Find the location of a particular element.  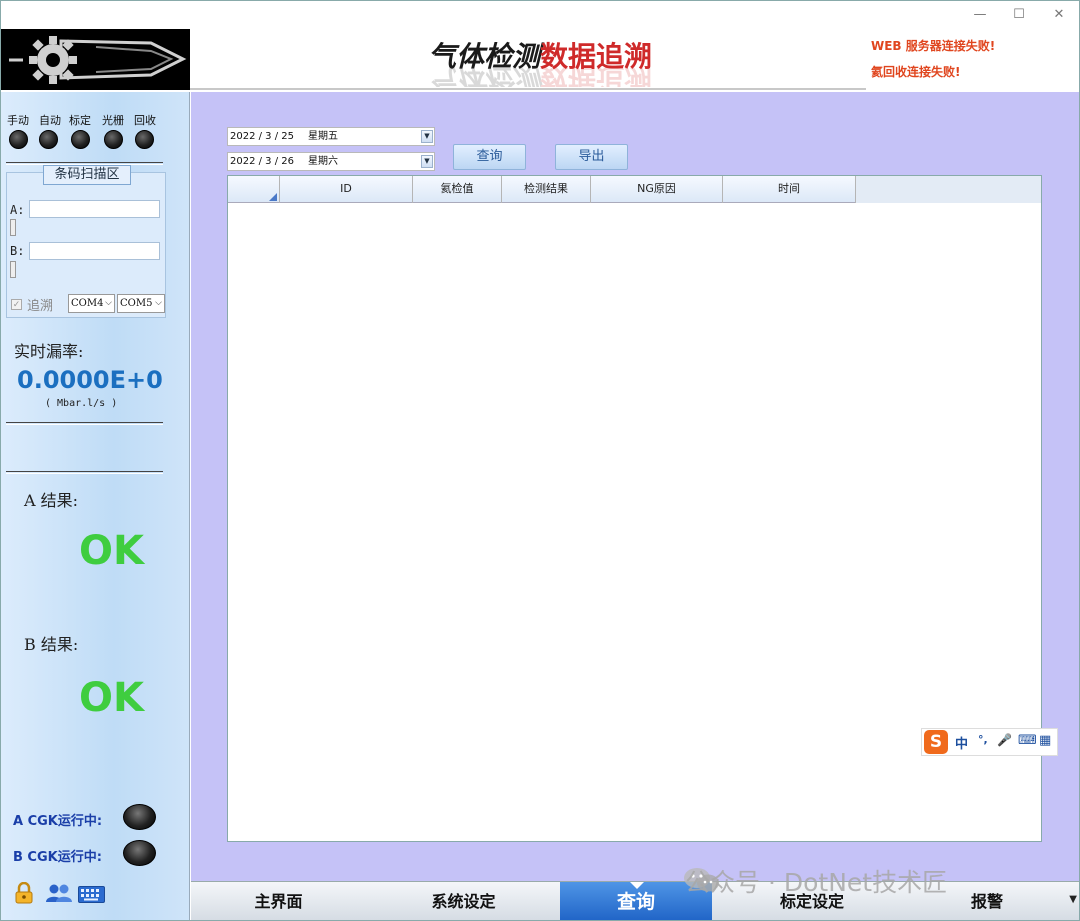

leak-rate-value: 0.0000E+0 is located at coordinates (90, 380).